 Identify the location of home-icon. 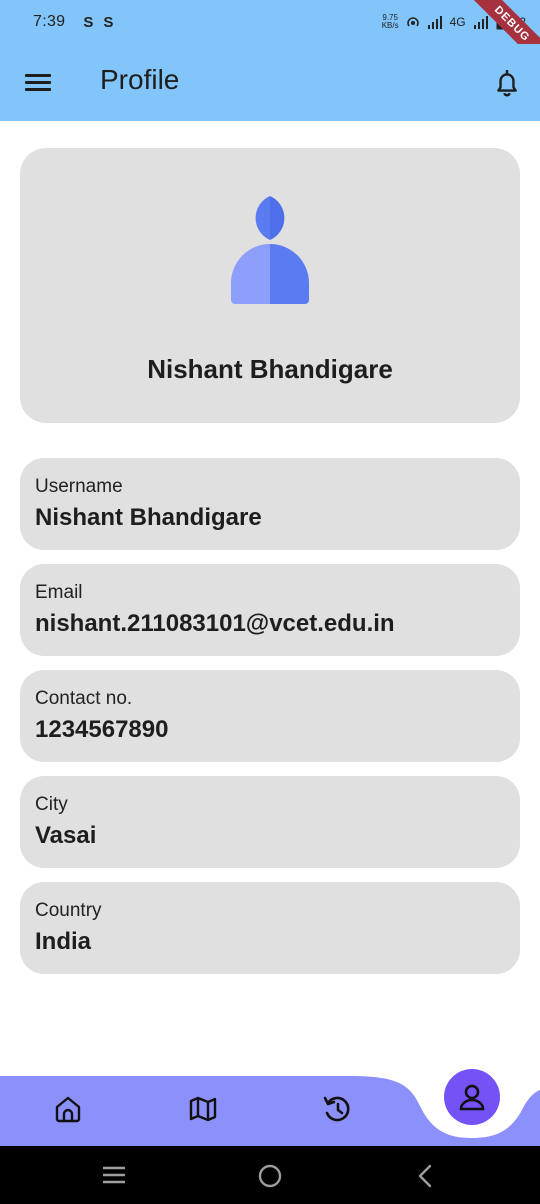
(68, 1109).